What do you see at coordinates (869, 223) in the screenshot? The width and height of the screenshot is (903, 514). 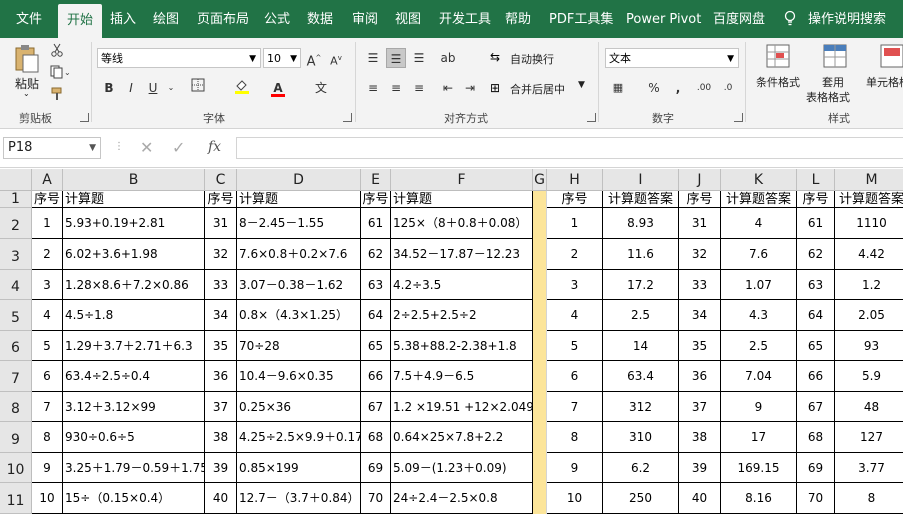 I see `table-cell: 1110` at bounding box center [869, 223].